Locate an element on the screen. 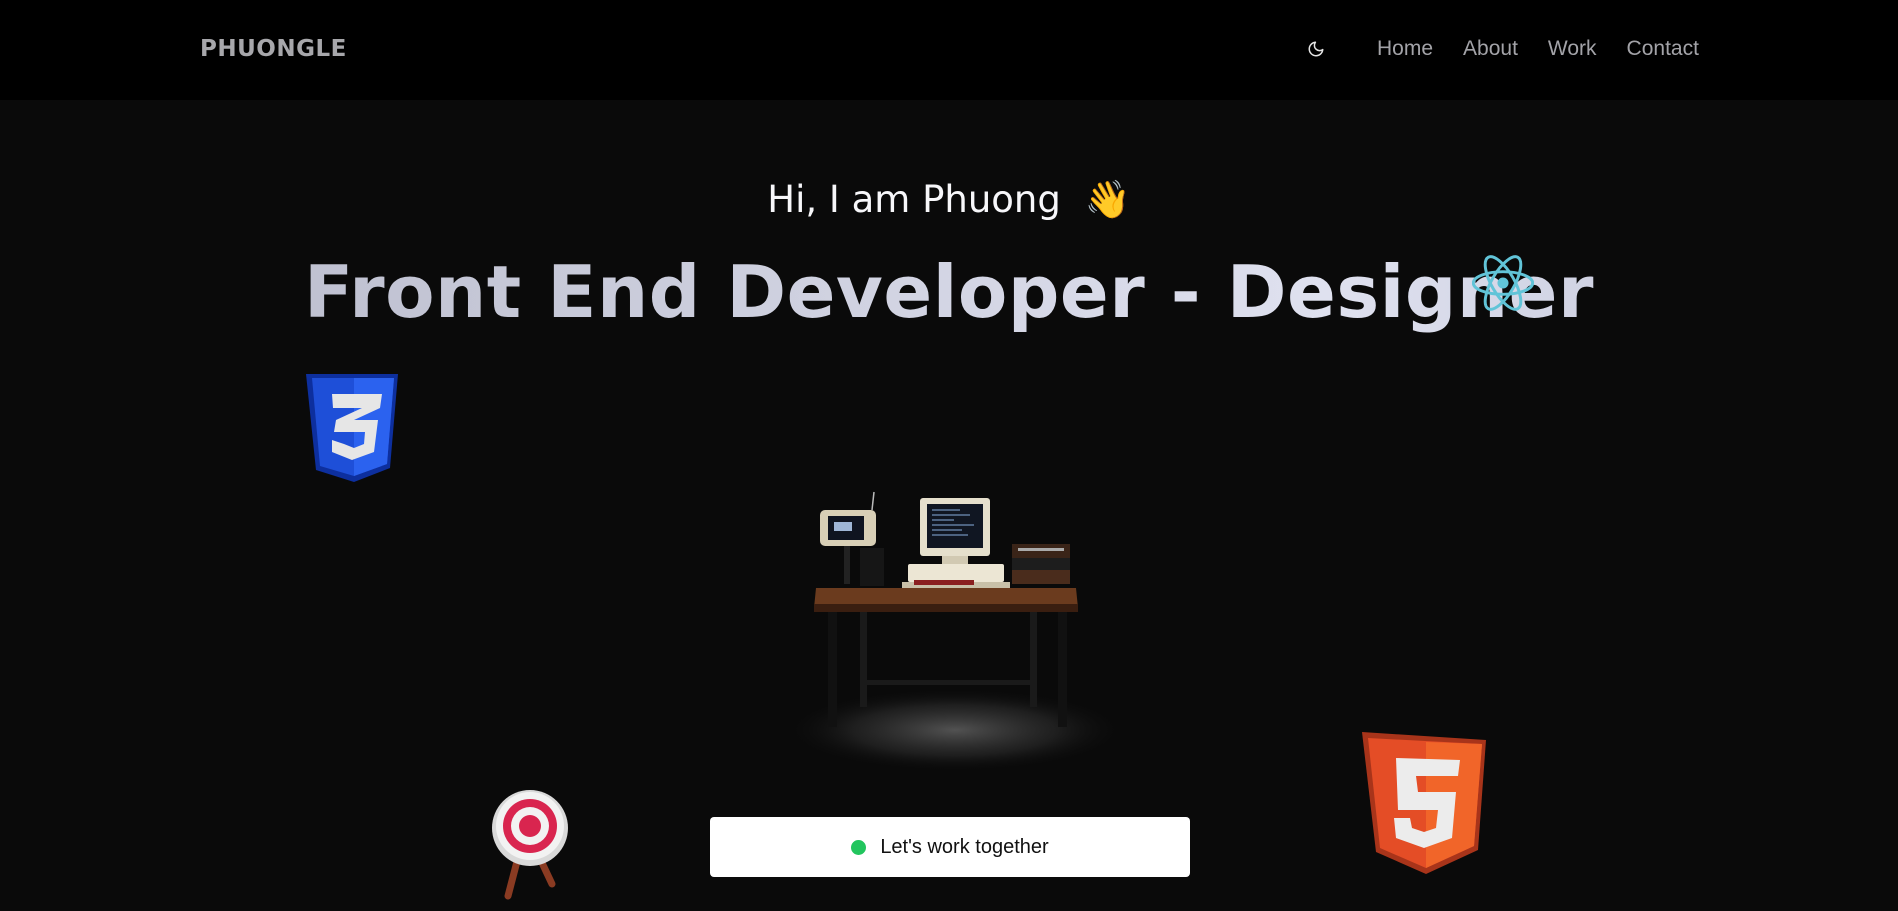  hero-headline: Front End Developer - Designer is located at coordinates (949, 292).